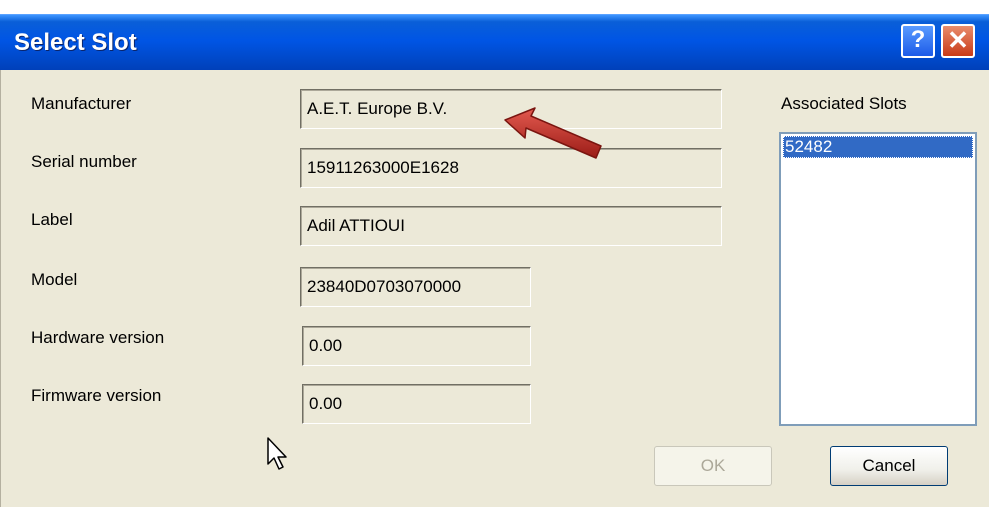 This screenshot has height=507, width=989. Describe the element at coordinates (96, 395) in the screenshot. I see `firmware-version-label: Firmware version` at that location.